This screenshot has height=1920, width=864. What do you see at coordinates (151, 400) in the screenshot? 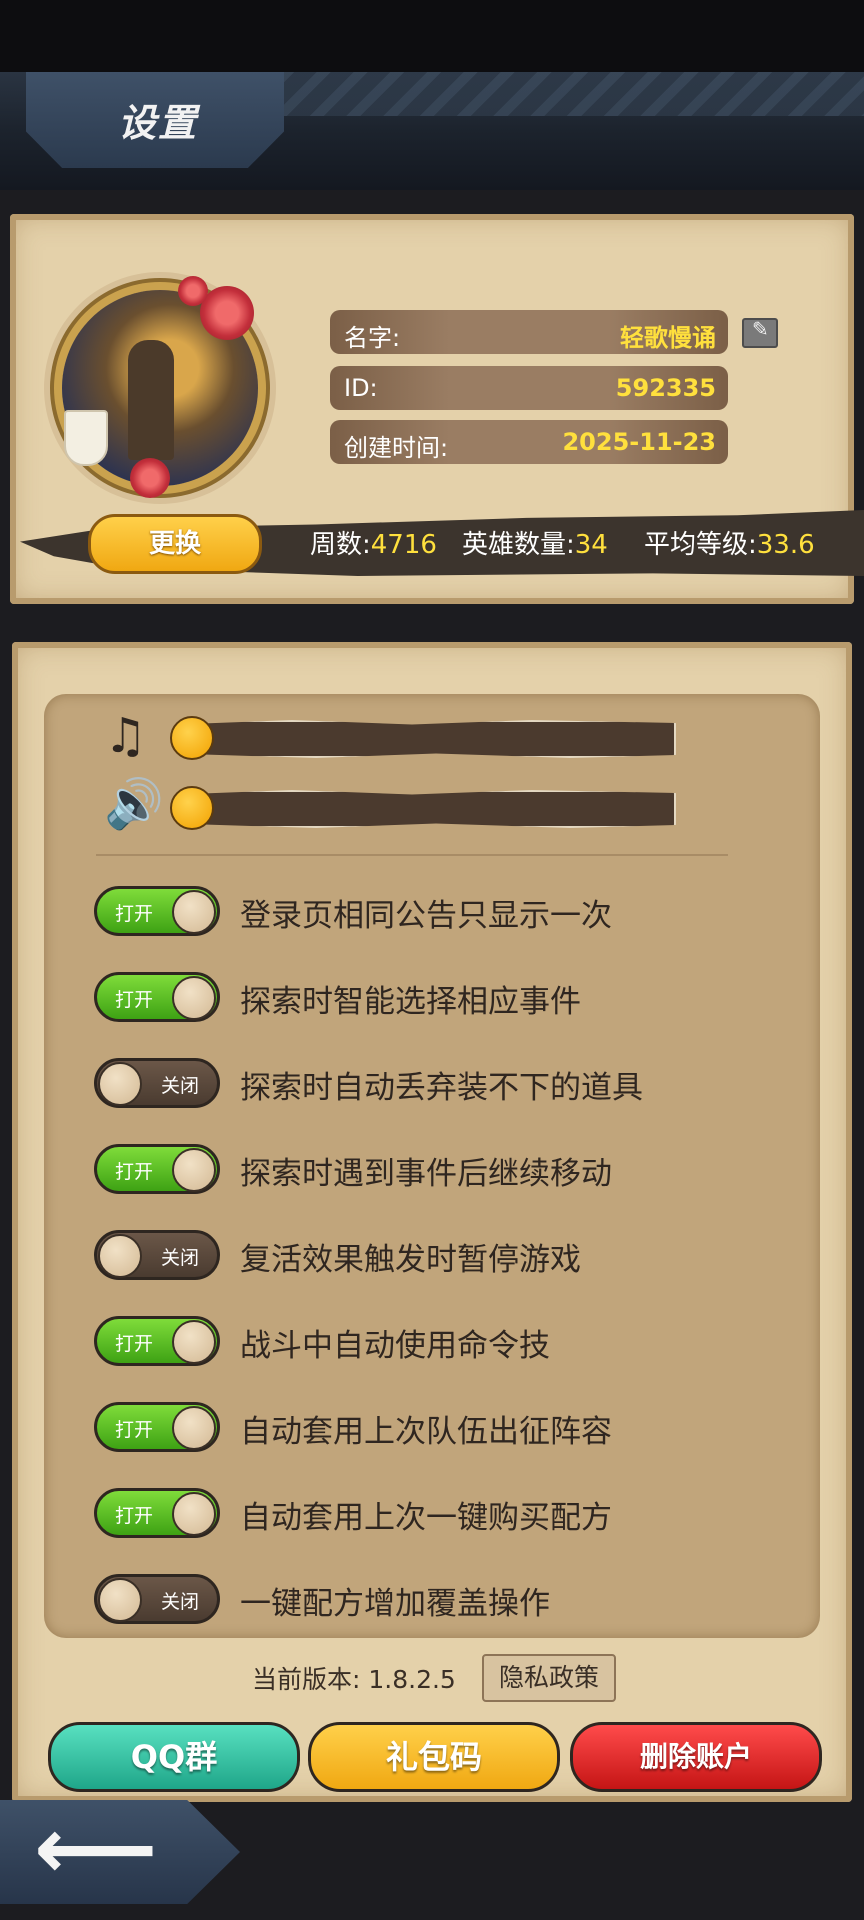
I see `avatar-figure` at bounding box center [151, 400].